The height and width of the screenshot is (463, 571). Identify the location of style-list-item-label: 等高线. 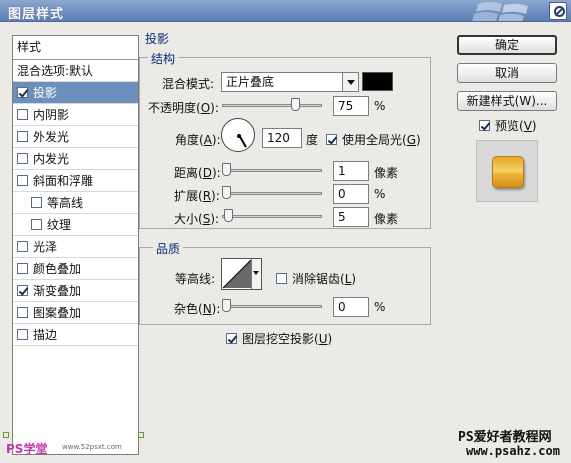
(65, 203).